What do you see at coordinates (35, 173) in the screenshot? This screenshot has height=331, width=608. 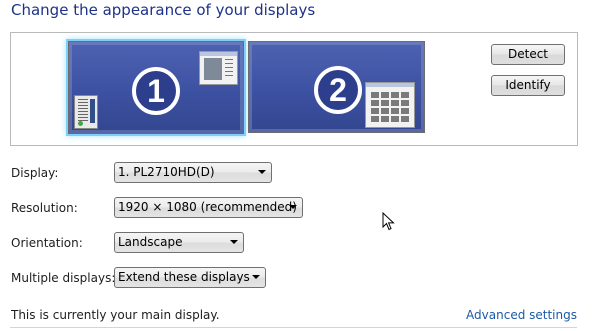 I see `display-label: Display:` at bounding box center [35, 173].